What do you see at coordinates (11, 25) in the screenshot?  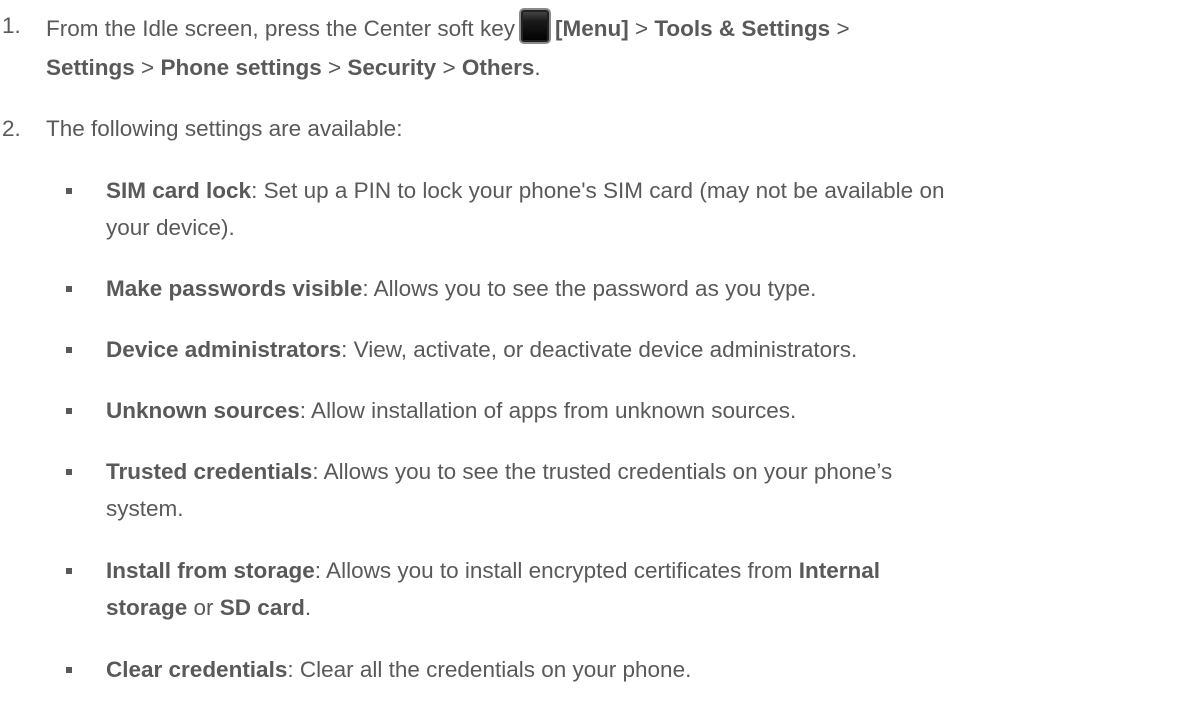 I see `step-number: 1.` at bounding box center [11, 25].